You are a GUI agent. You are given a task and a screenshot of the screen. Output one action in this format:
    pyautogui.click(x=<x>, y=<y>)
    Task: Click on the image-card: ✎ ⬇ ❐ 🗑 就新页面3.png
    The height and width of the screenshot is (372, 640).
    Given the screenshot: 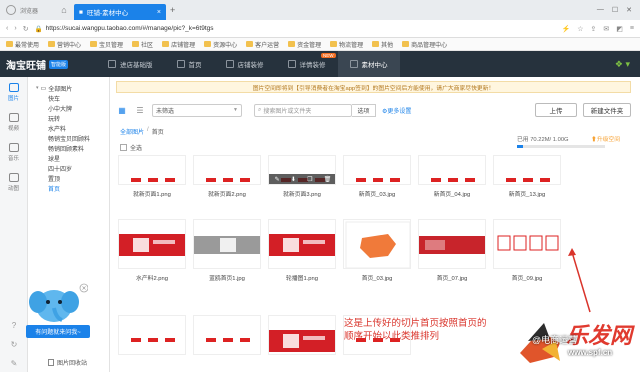 What is the action you would take?
    pyautogui.click(x=302, y=176)
    